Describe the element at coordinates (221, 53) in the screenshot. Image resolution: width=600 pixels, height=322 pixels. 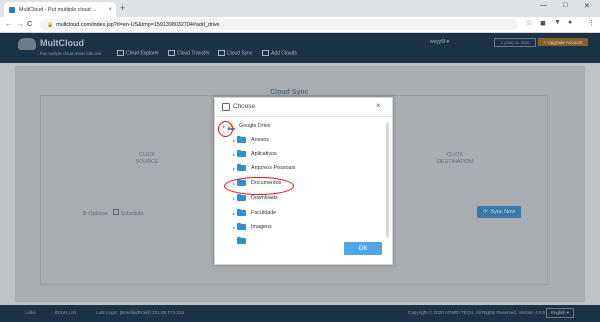
I see `sync-icon` at that location.